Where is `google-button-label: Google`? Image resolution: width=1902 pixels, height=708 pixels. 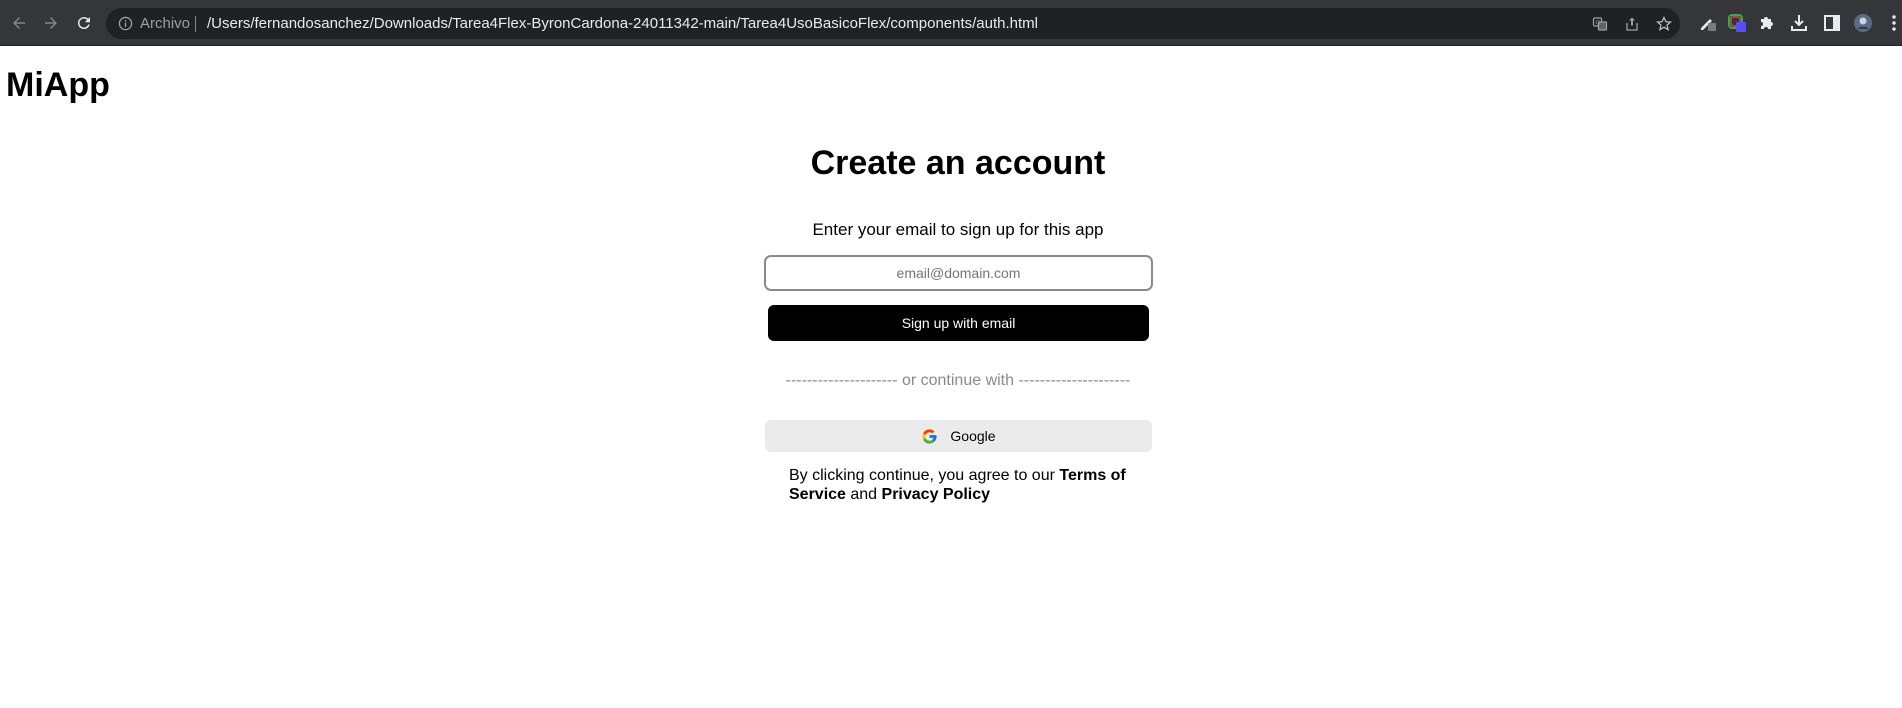 google-button-label: Google is located at coordinates (973, 436).